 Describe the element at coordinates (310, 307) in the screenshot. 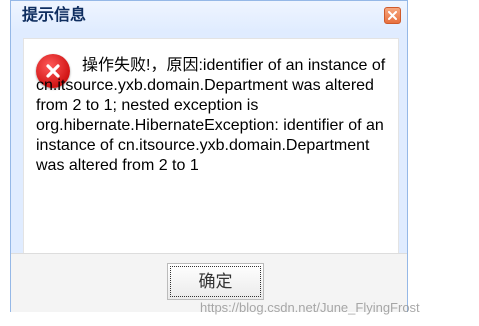

I see `watermark: https://blog.csdn.net/June_FlyingFrost` at that location.